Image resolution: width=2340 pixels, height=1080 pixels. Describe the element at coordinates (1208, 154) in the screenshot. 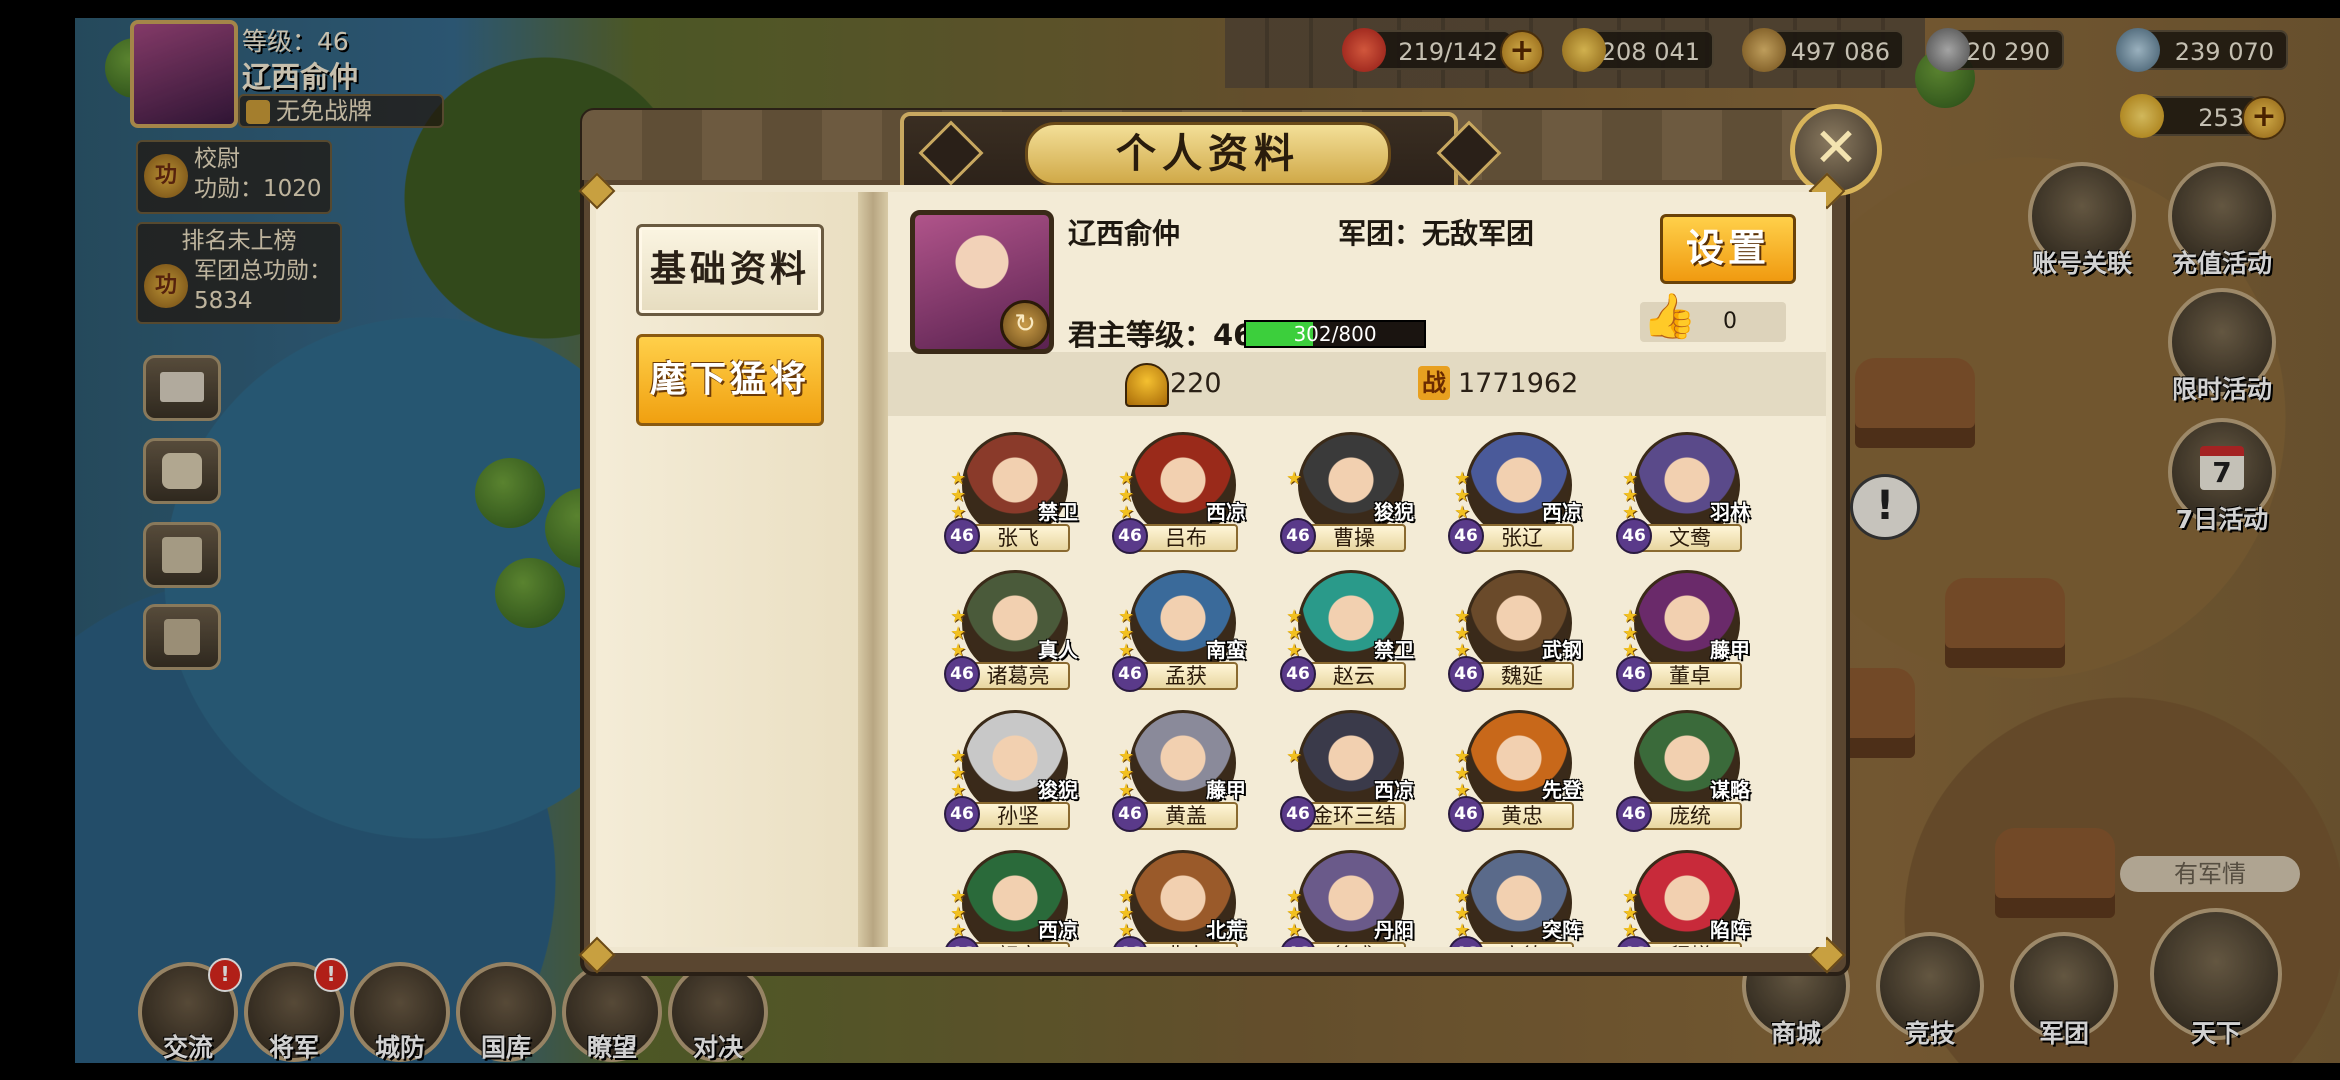

I see `dialog-title: 个人资料` at that location.